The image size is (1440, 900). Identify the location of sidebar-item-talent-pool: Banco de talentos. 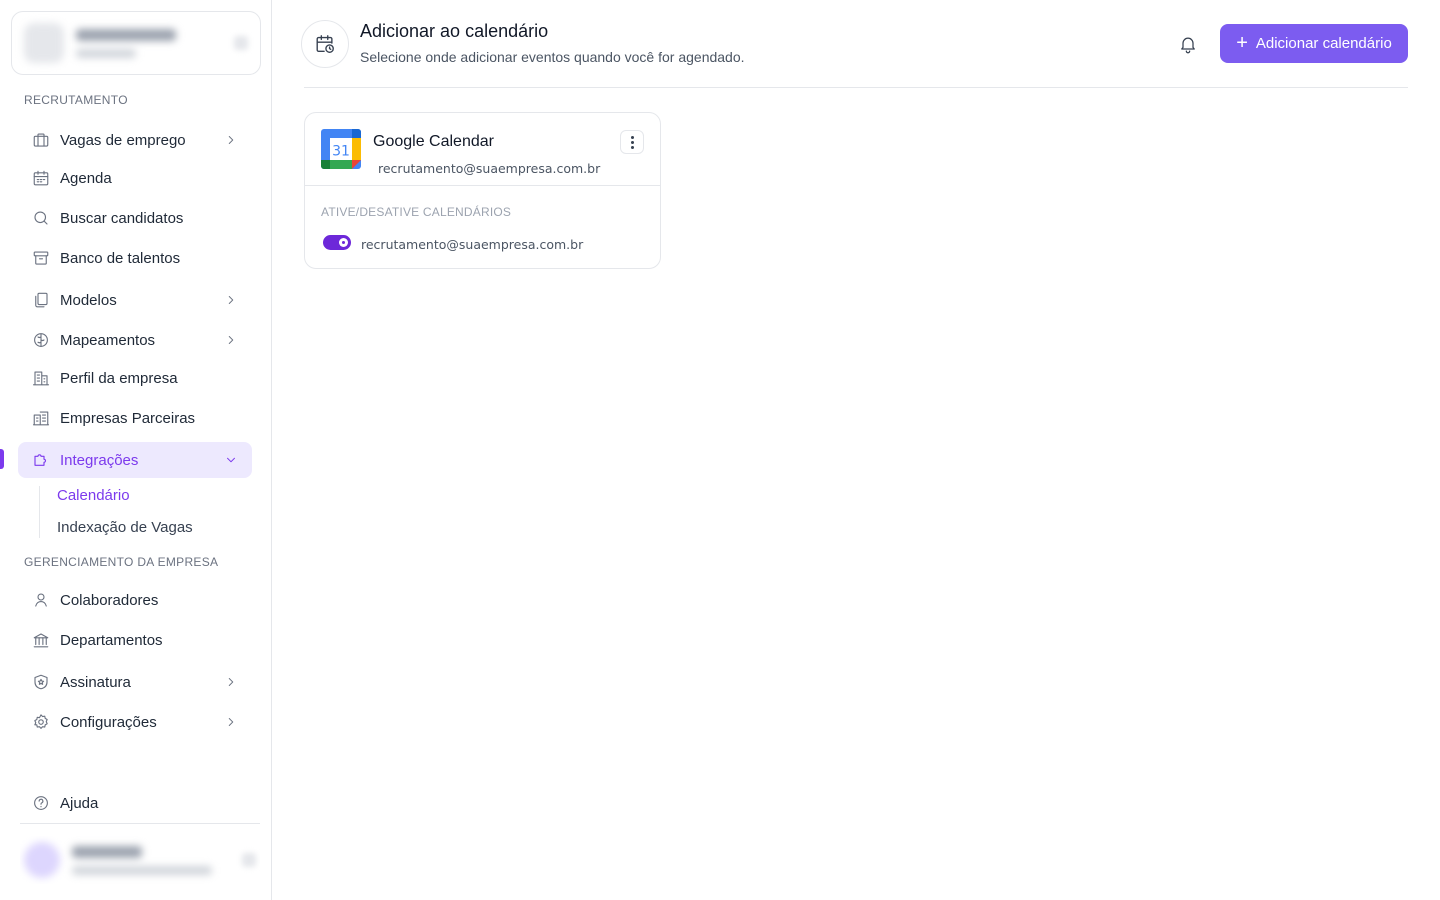
(135, 258).